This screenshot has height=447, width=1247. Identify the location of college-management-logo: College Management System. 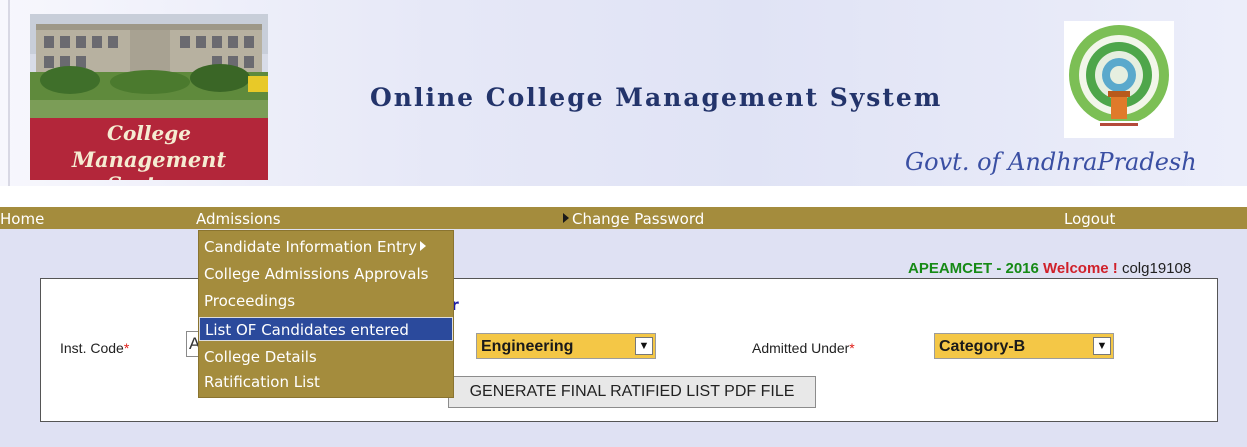
(149, 97).